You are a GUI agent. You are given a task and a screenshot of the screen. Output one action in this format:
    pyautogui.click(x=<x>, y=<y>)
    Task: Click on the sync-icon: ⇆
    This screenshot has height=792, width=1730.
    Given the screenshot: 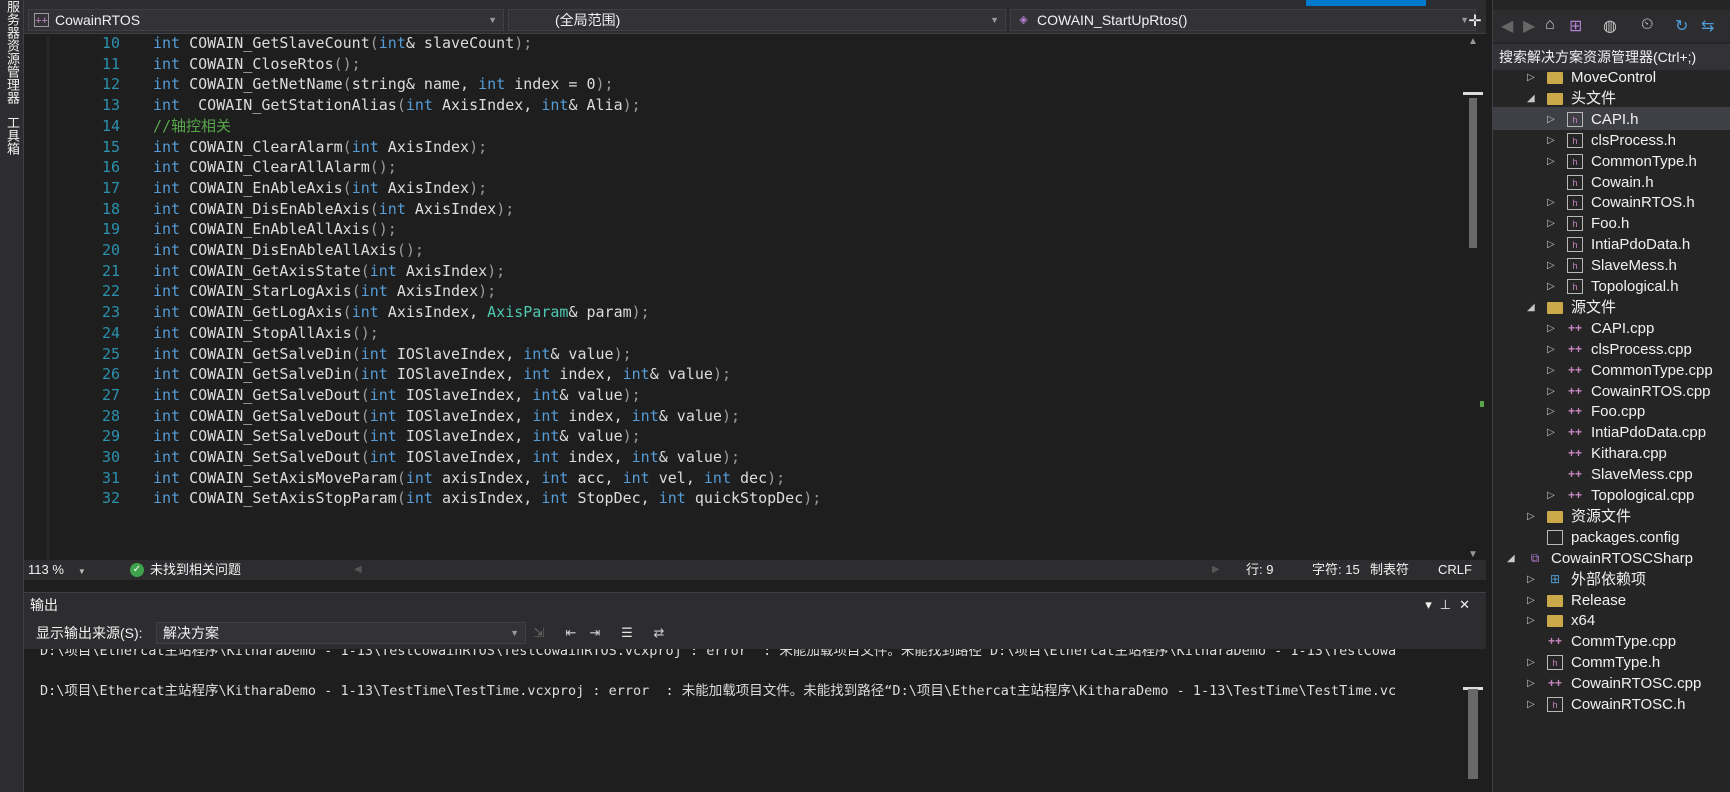 What is the action you would take?
    pyautogui.click(x=1707, y=26)
    